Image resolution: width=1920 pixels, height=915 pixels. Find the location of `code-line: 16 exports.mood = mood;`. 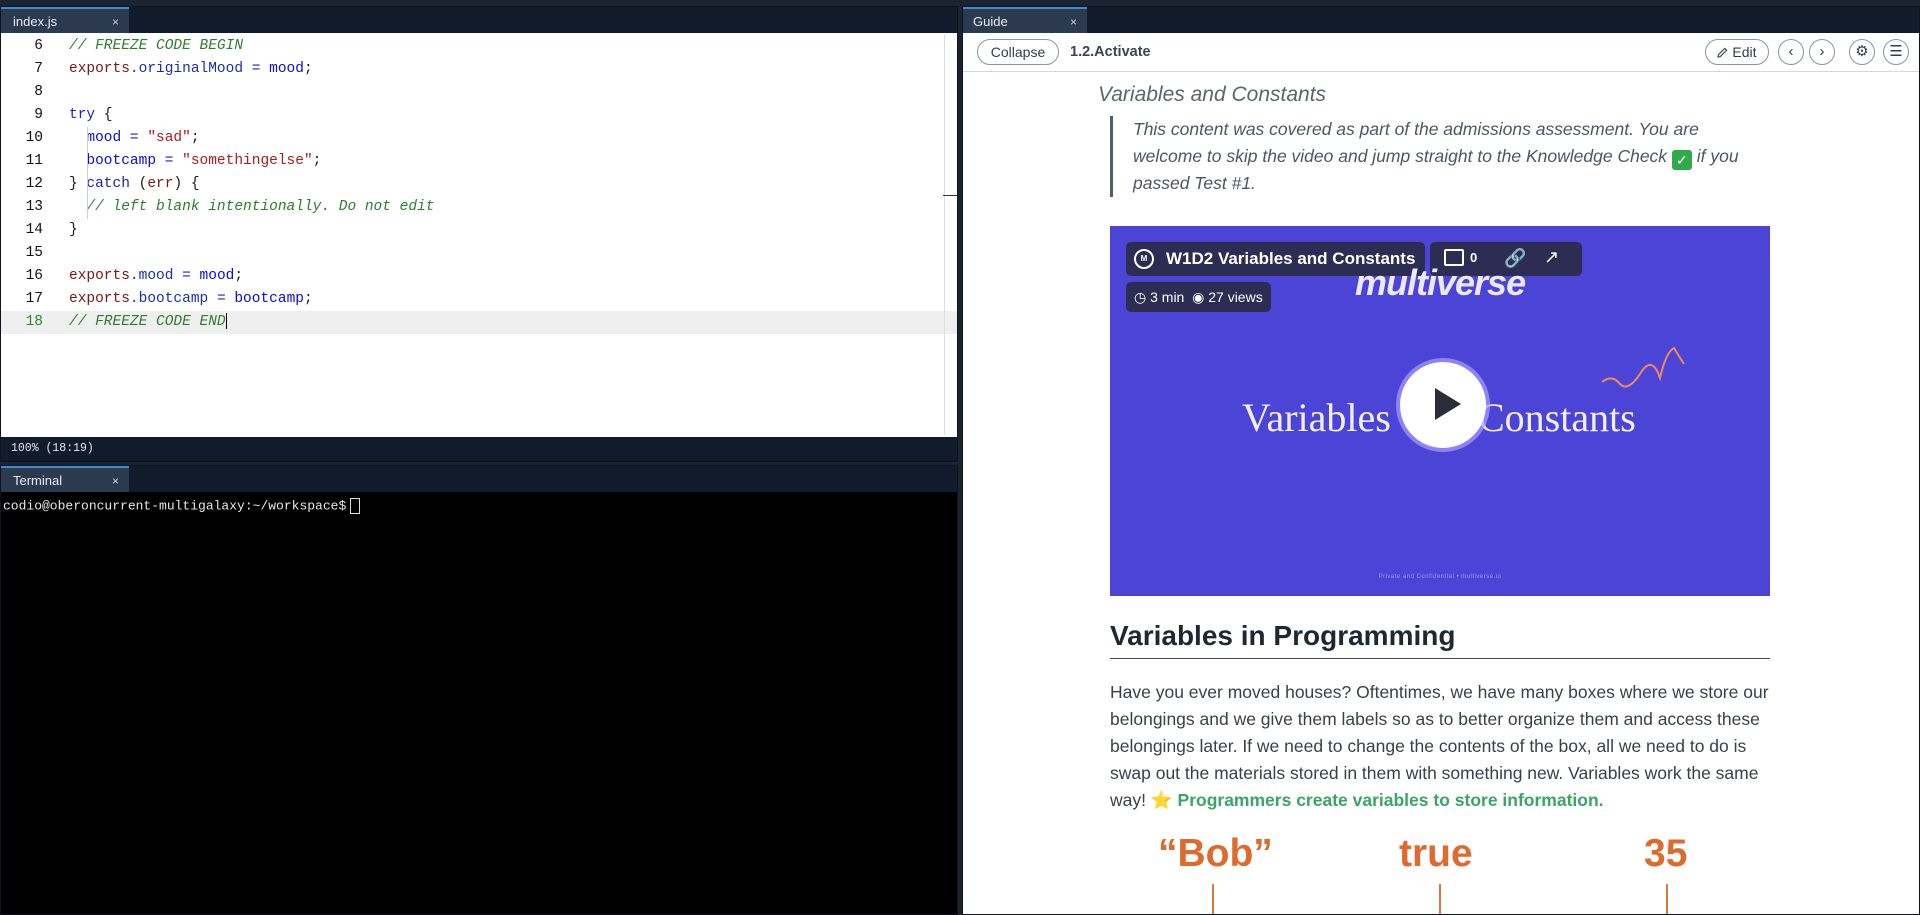

code-line: 16 exports.mood = mood; is located at coordinates (479, 276).